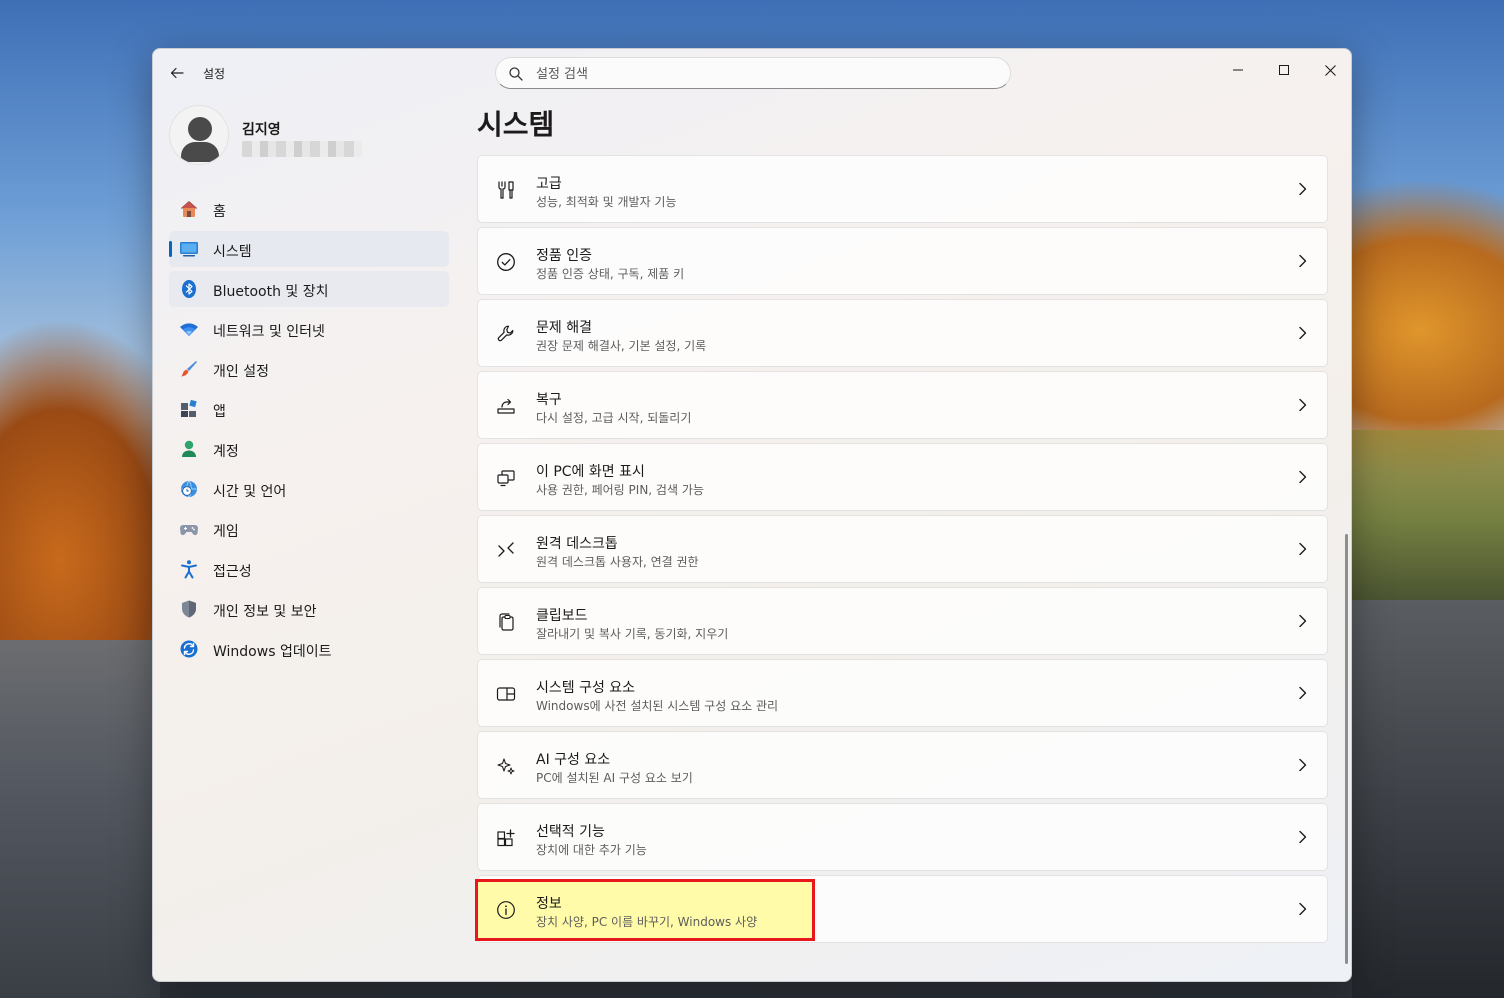  I want to click on bluetooth-icon, so click(189, 289).